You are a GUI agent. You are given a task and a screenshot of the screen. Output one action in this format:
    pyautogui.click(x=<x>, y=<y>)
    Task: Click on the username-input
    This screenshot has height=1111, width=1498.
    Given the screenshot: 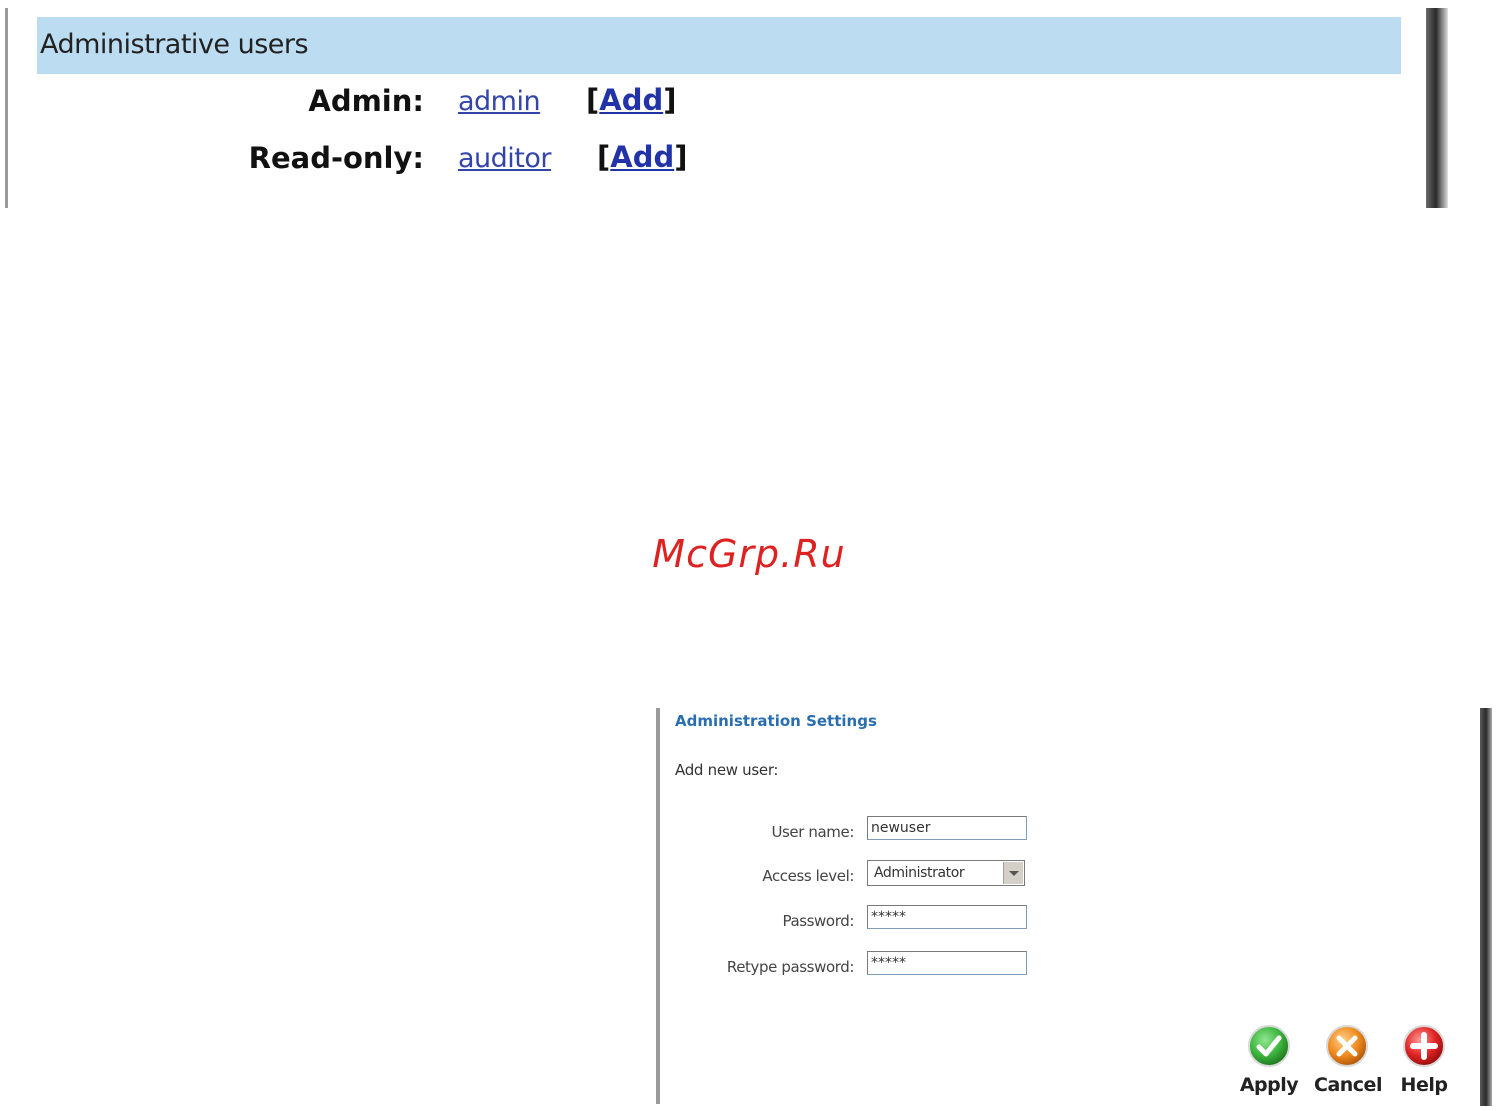 What is the action you would take?
    pyautogui.click(x=947, y=828)
    